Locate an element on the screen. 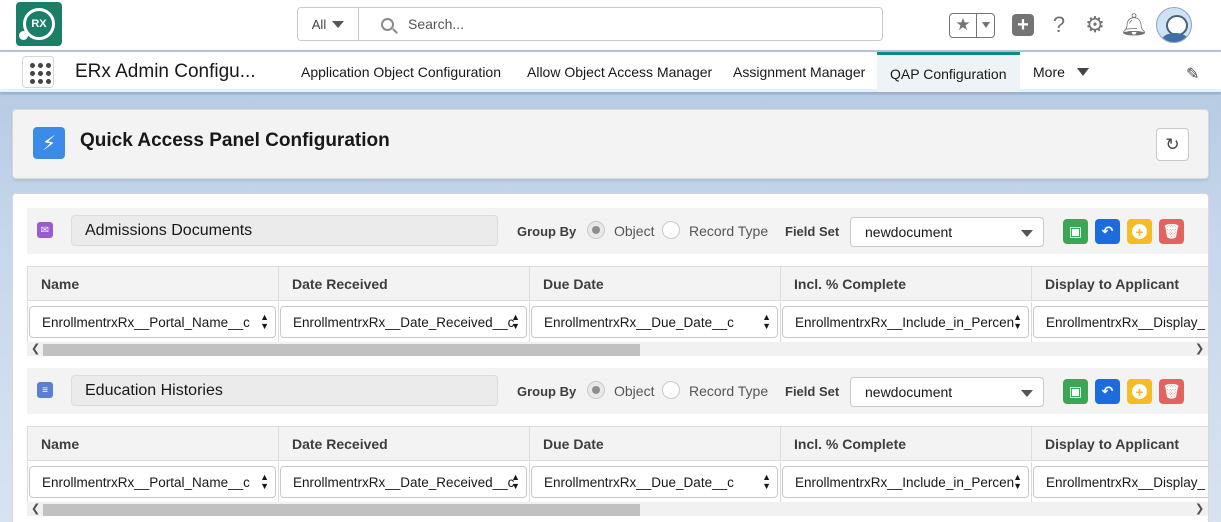 Image resolution: width=1221 pixels, height=522 pixels. logo-mark: RX is located at coordinates (37, 24).